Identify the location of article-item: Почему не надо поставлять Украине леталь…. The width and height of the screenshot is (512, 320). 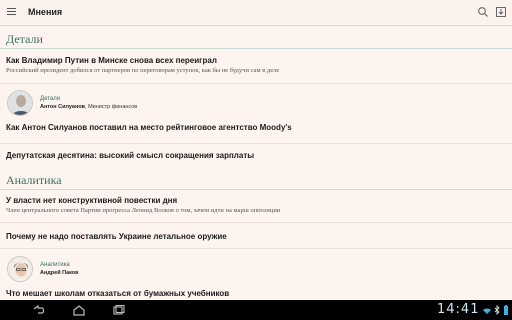
(256, 236).